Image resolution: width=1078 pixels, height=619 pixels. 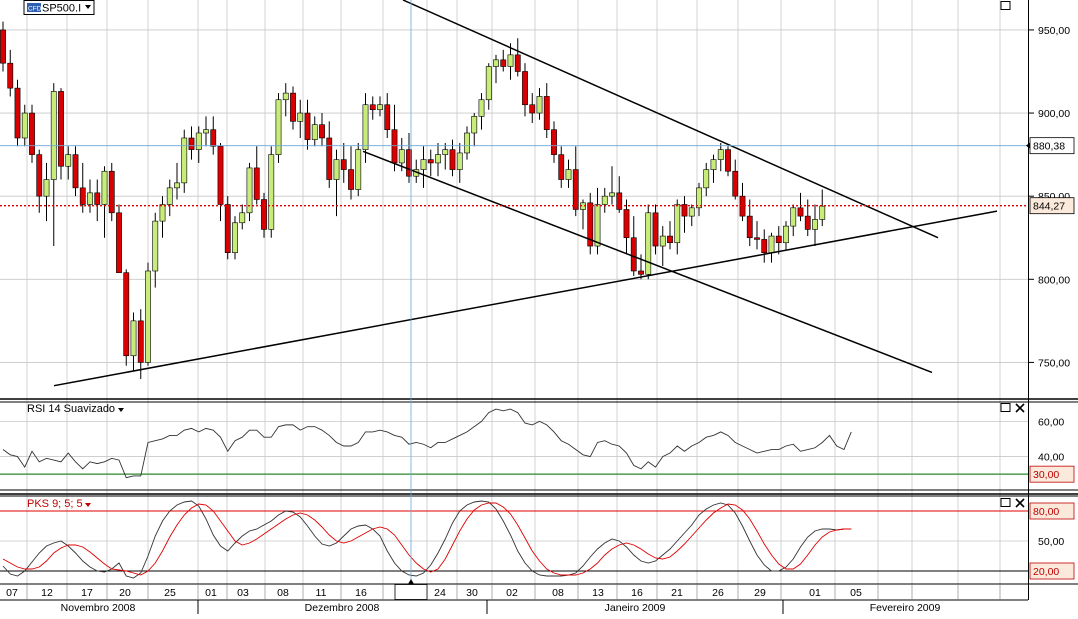 What do you see at coordinates (71, 409) in the screenshot?
I see `rsi-title: RSI 14 Suavizado` at bounding box center [71, 409].